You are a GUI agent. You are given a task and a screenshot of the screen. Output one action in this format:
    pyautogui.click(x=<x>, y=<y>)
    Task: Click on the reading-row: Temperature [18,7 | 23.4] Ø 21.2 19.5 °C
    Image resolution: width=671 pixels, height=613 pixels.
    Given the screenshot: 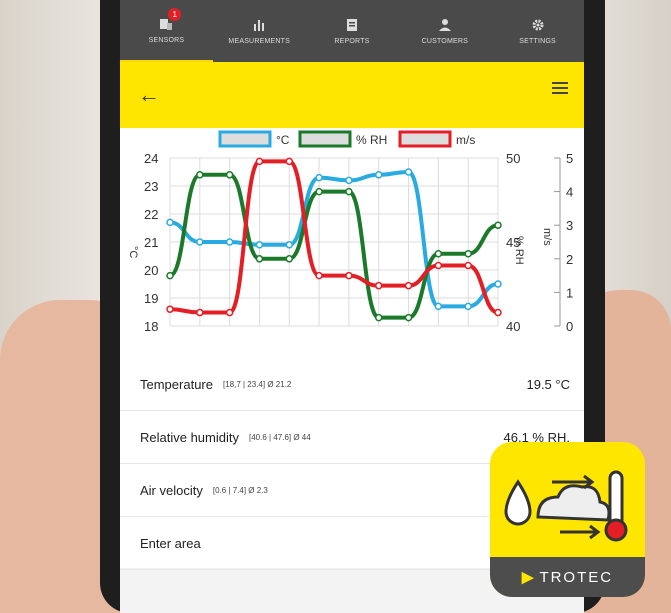 What is the action you would take?
    pyautogui.click(x=352, y=384)
    